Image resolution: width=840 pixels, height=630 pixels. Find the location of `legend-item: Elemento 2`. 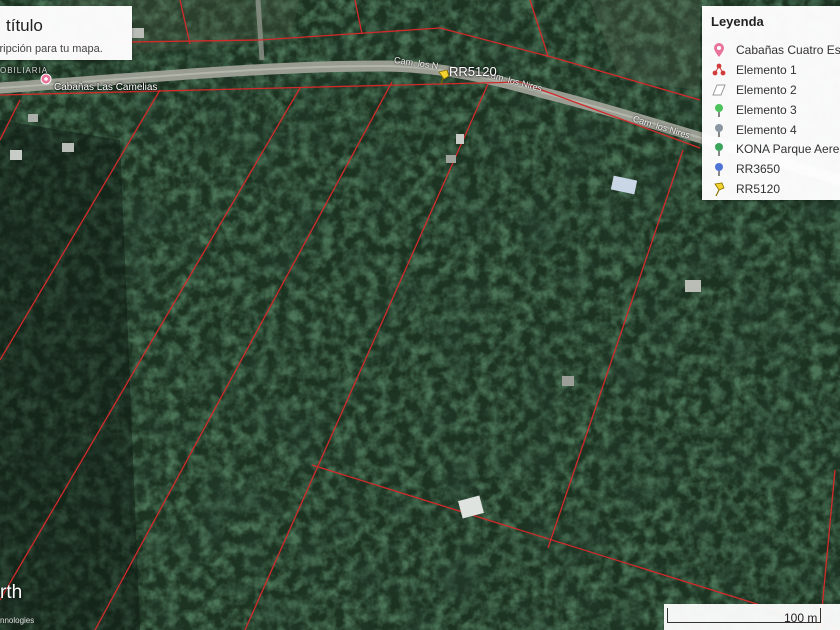

legend-item: Elemento 2 is located at coordinates (775, 90).